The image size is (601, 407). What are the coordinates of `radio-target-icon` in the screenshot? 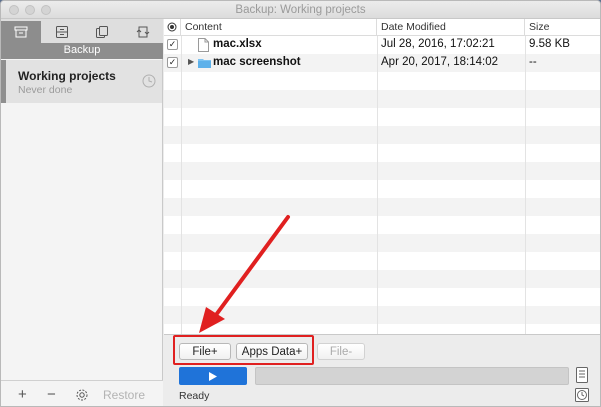 It's located at (172, 27).